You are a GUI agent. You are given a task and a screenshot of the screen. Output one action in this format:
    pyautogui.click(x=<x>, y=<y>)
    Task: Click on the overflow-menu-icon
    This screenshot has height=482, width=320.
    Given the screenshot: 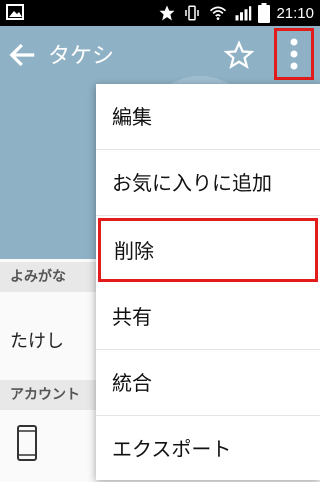 What is the action you would take?
    pyautogui.click(x=294, y=54)
    